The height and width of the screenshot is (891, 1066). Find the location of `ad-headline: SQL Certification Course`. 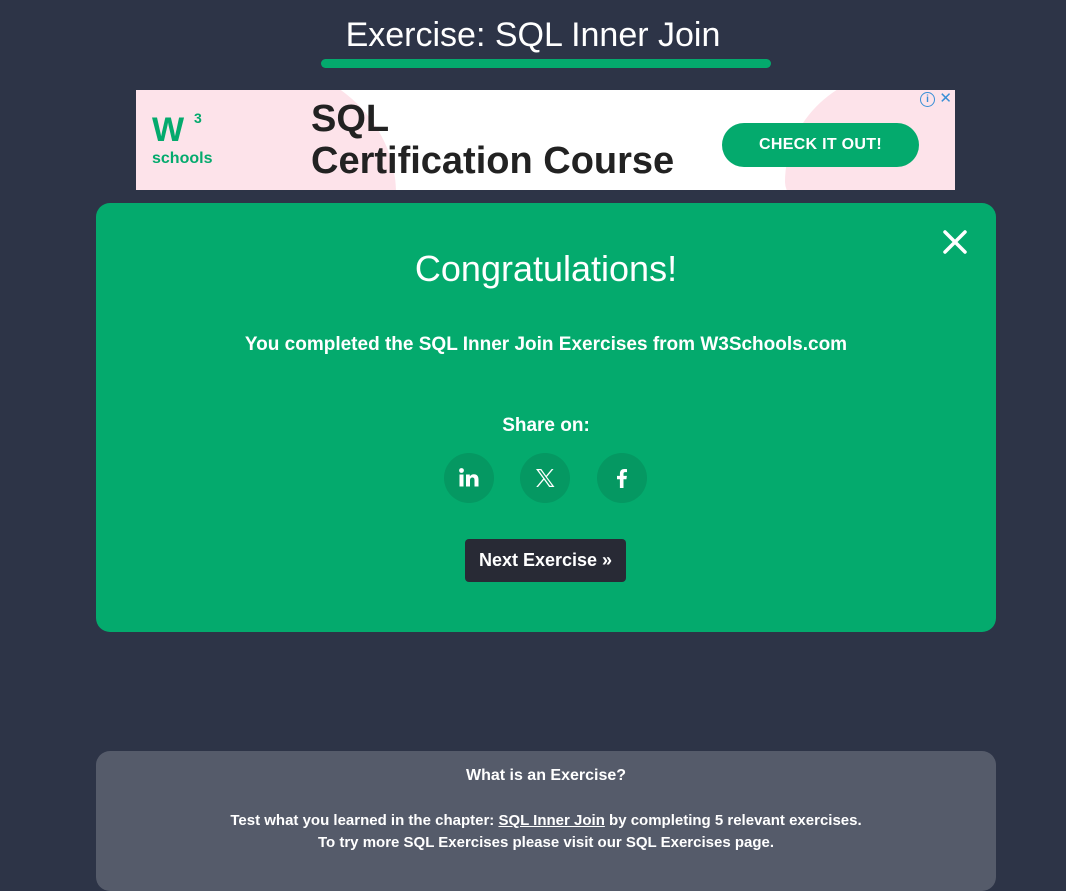

ad-headline: SQL Certification Course is located at coordinates (492, 140).